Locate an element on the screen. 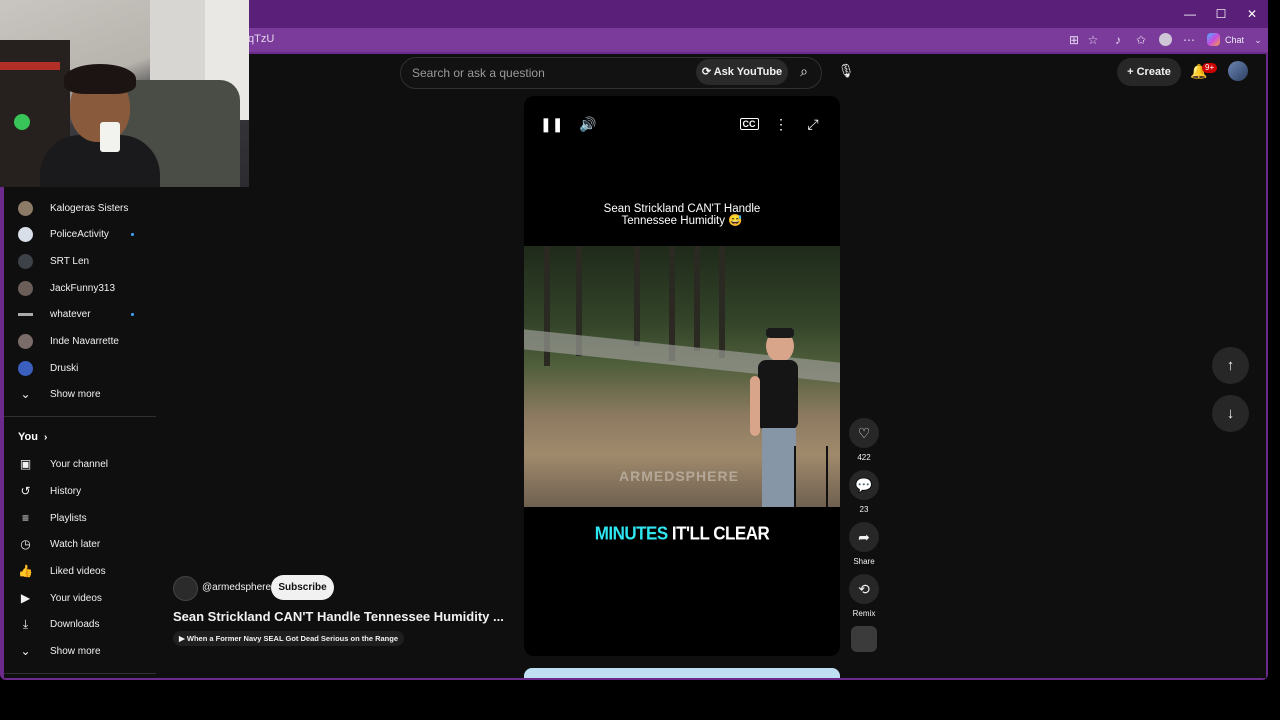 This screenshot has height=720, width=1280. sidebar-item-label: JackFunny313 is located at coordinates (83, 288).